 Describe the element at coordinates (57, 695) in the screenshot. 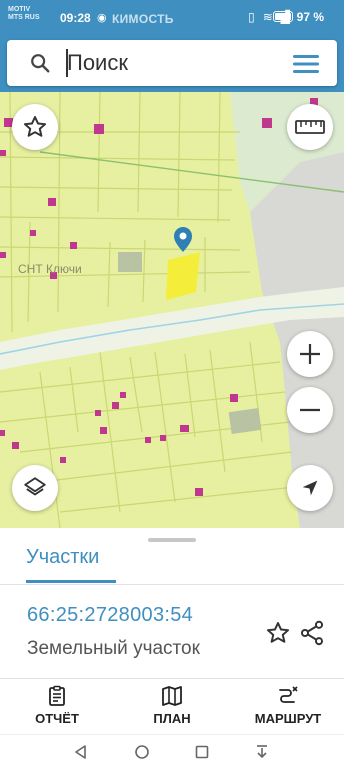

I see `report-icon` at that location.